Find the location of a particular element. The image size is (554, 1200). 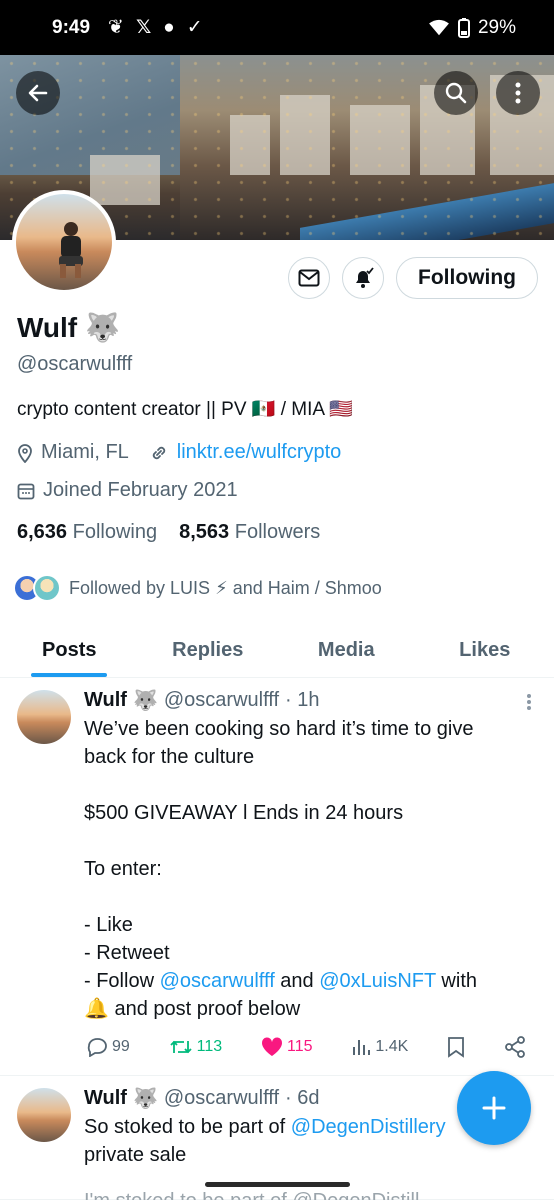

followed-by-row: Followed by LUIS ⚡ and Haim / Shmoo is located at coordinates (197, 588).